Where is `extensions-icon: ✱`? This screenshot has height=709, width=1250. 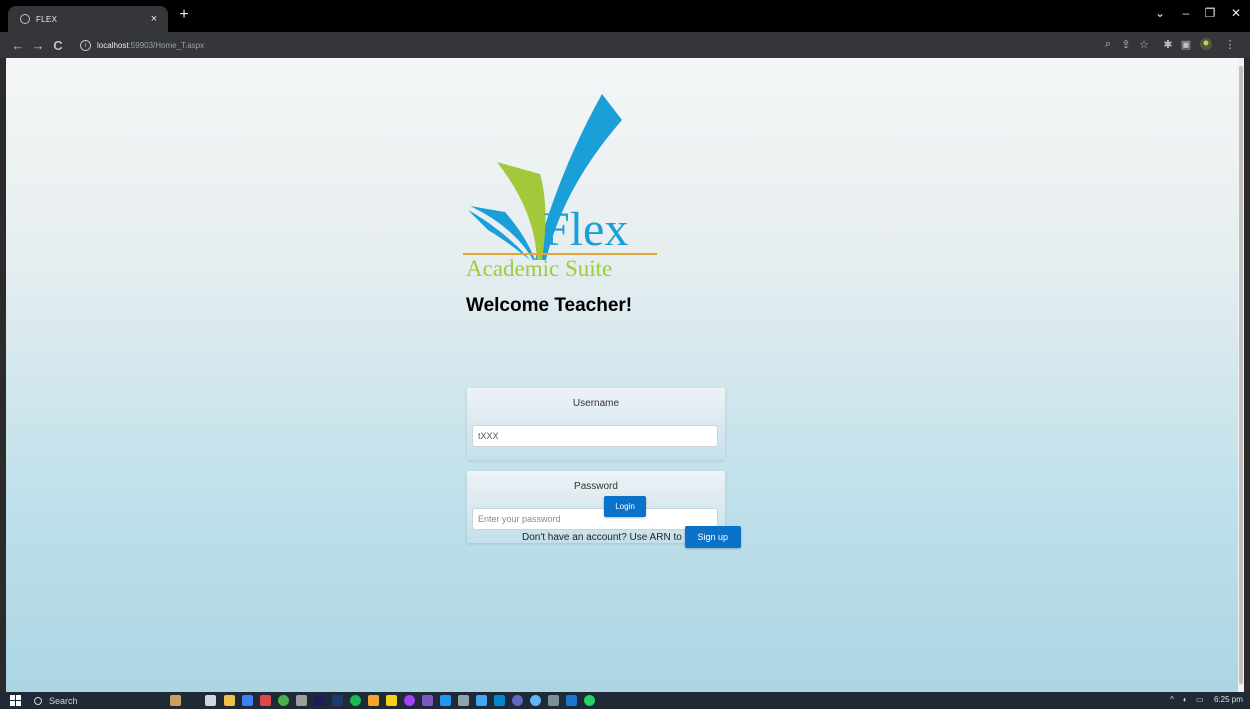
extensions-icon: ✱ is located at coordinates (1168, 44).